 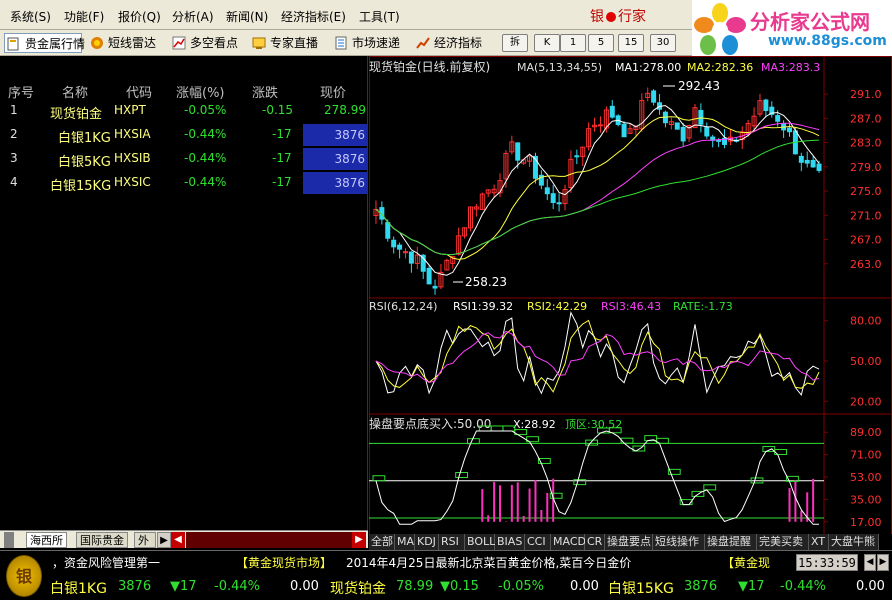 What do you see at coordinates (827, 562) in the screenshot?
I see `clock: 15:33:59` at bounding box center [827, 562].